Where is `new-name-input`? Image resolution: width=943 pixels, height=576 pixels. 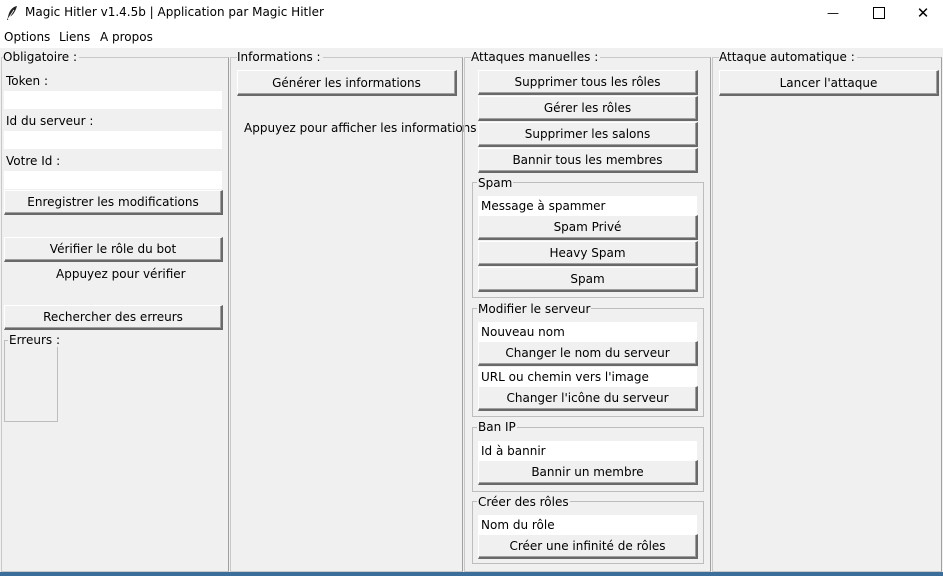 new-name-input is located at coordinates (587, 331).